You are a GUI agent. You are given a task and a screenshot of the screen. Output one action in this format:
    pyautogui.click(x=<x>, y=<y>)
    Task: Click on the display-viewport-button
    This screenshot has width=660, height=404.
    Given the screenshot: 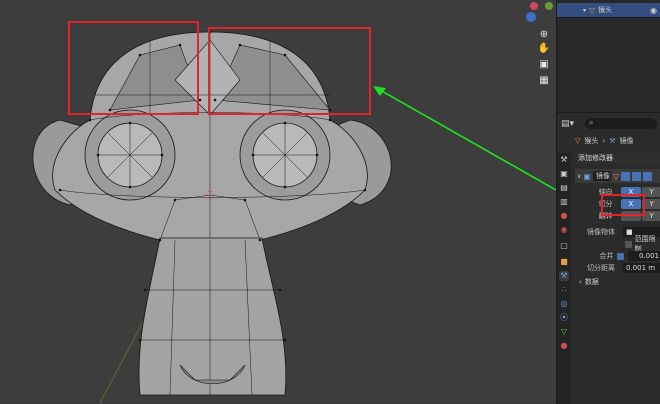 What is the action you would take?
    pyautogui.click(x=637, y=176)
    